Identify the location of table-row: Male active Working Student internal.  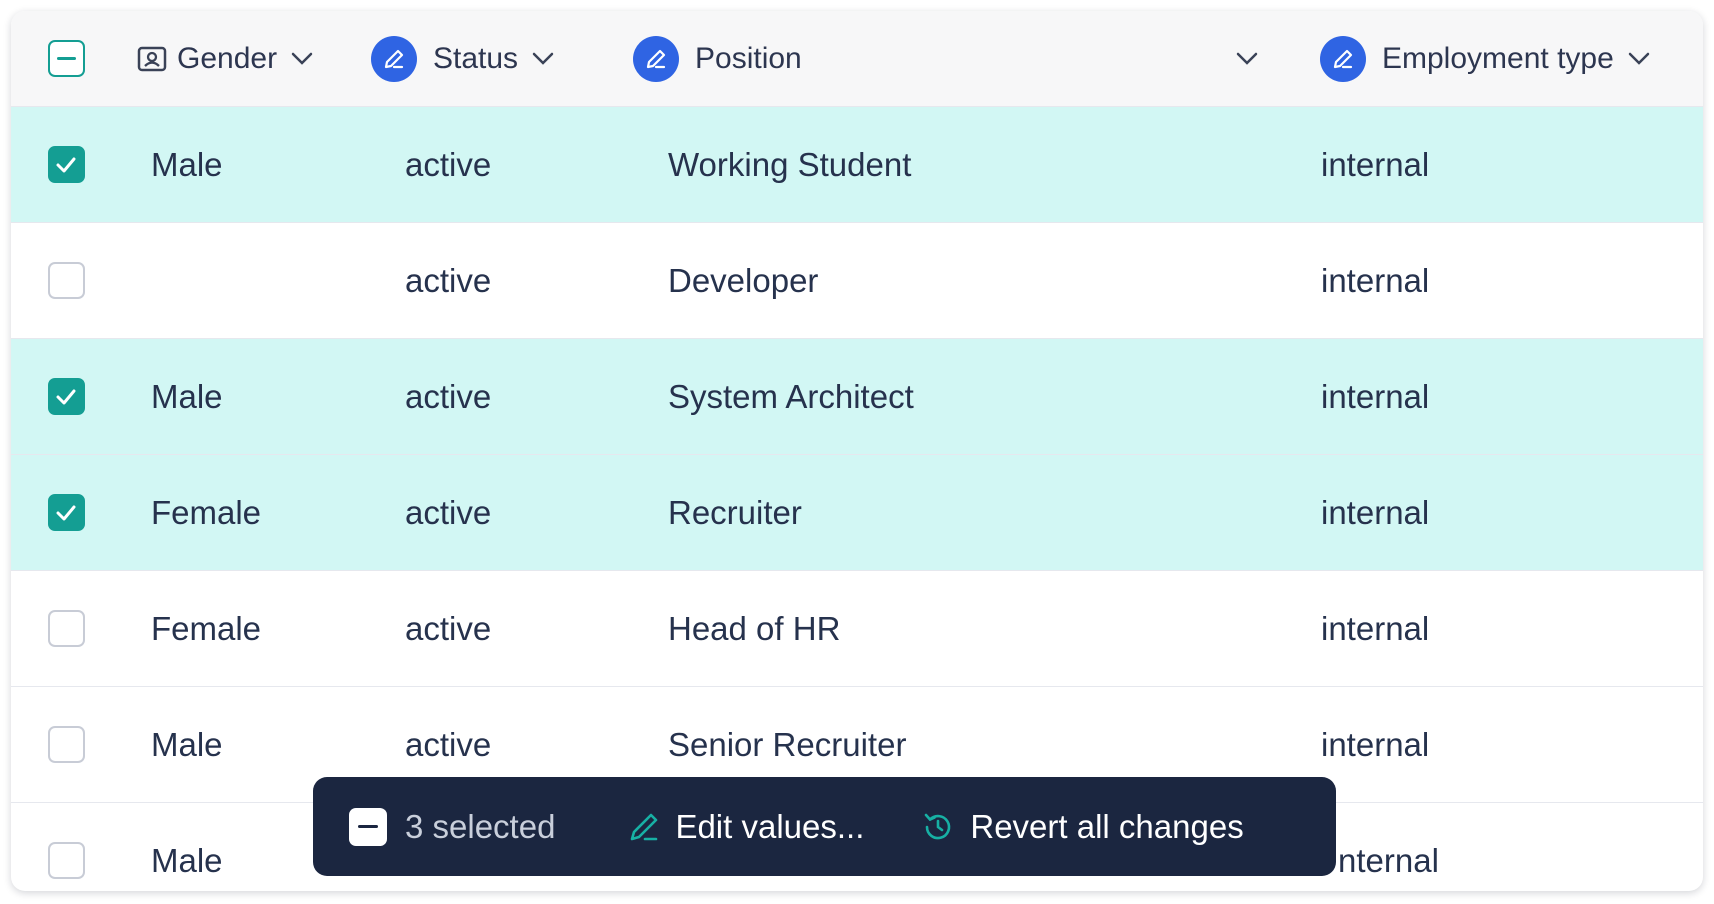
(857, 165).